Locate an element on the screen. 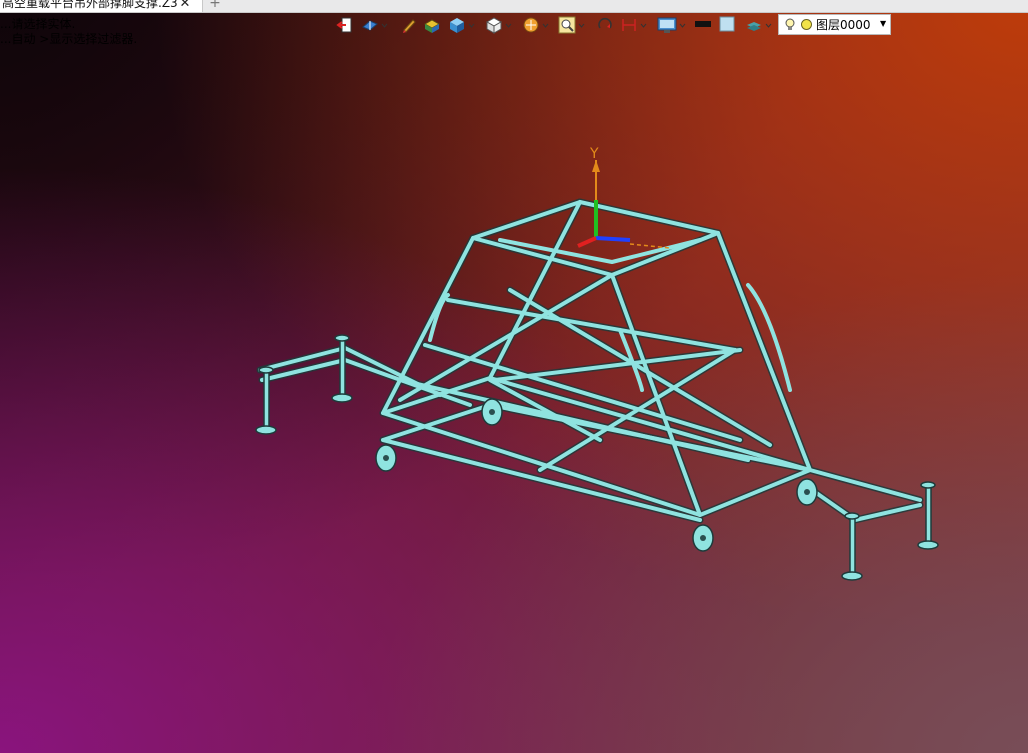 The height and width of the screenshot is (753, 1028). layer-stack-dropdown-icon is located at coordinates (768, 25).